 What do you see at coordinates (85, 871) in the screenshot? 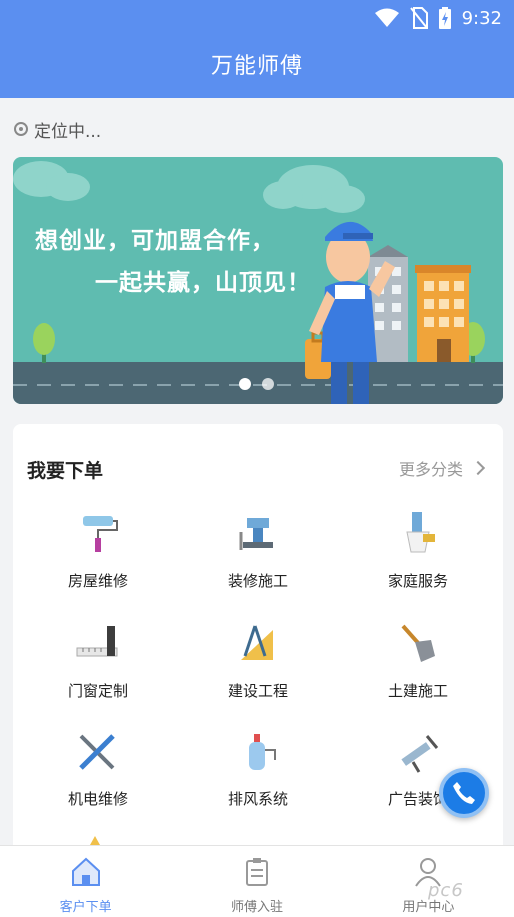
I see `home-icon` at bounding box center [85, 871].